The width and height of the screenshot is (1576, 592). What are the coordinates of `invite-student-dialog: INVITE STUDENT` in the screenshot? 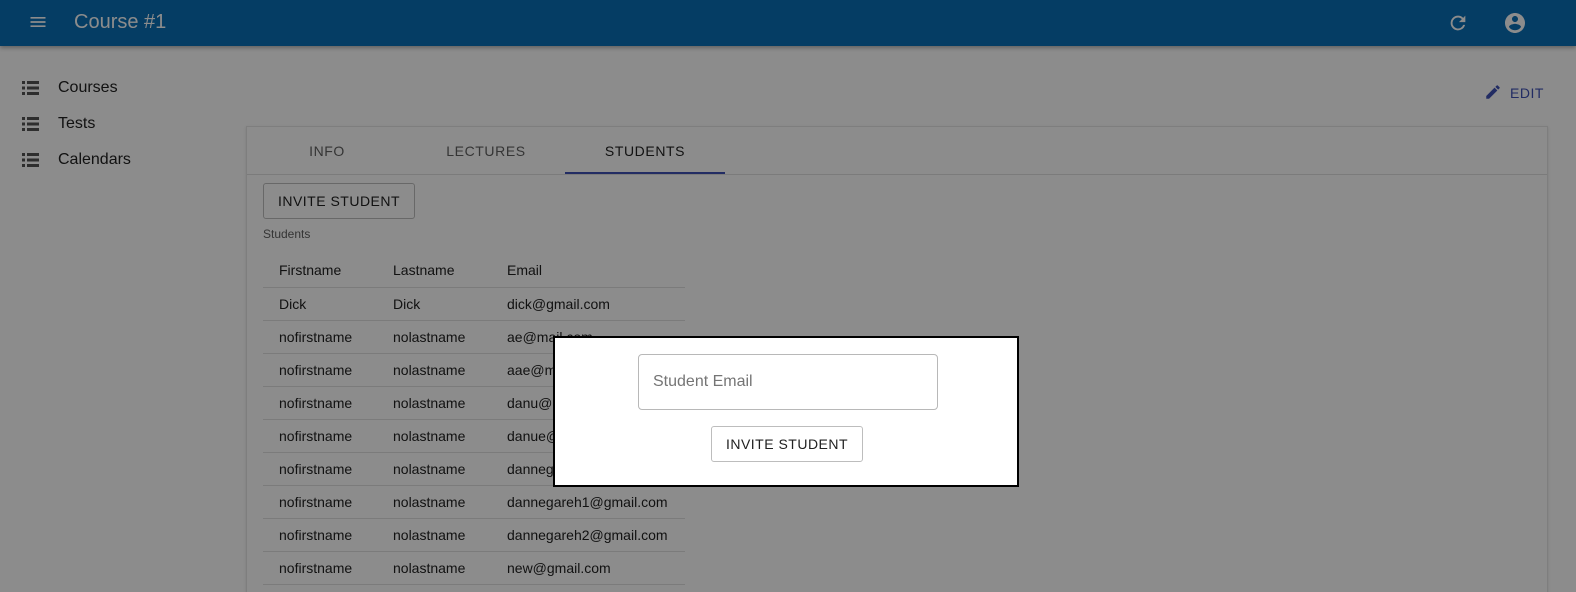 It's located at (786, 411).